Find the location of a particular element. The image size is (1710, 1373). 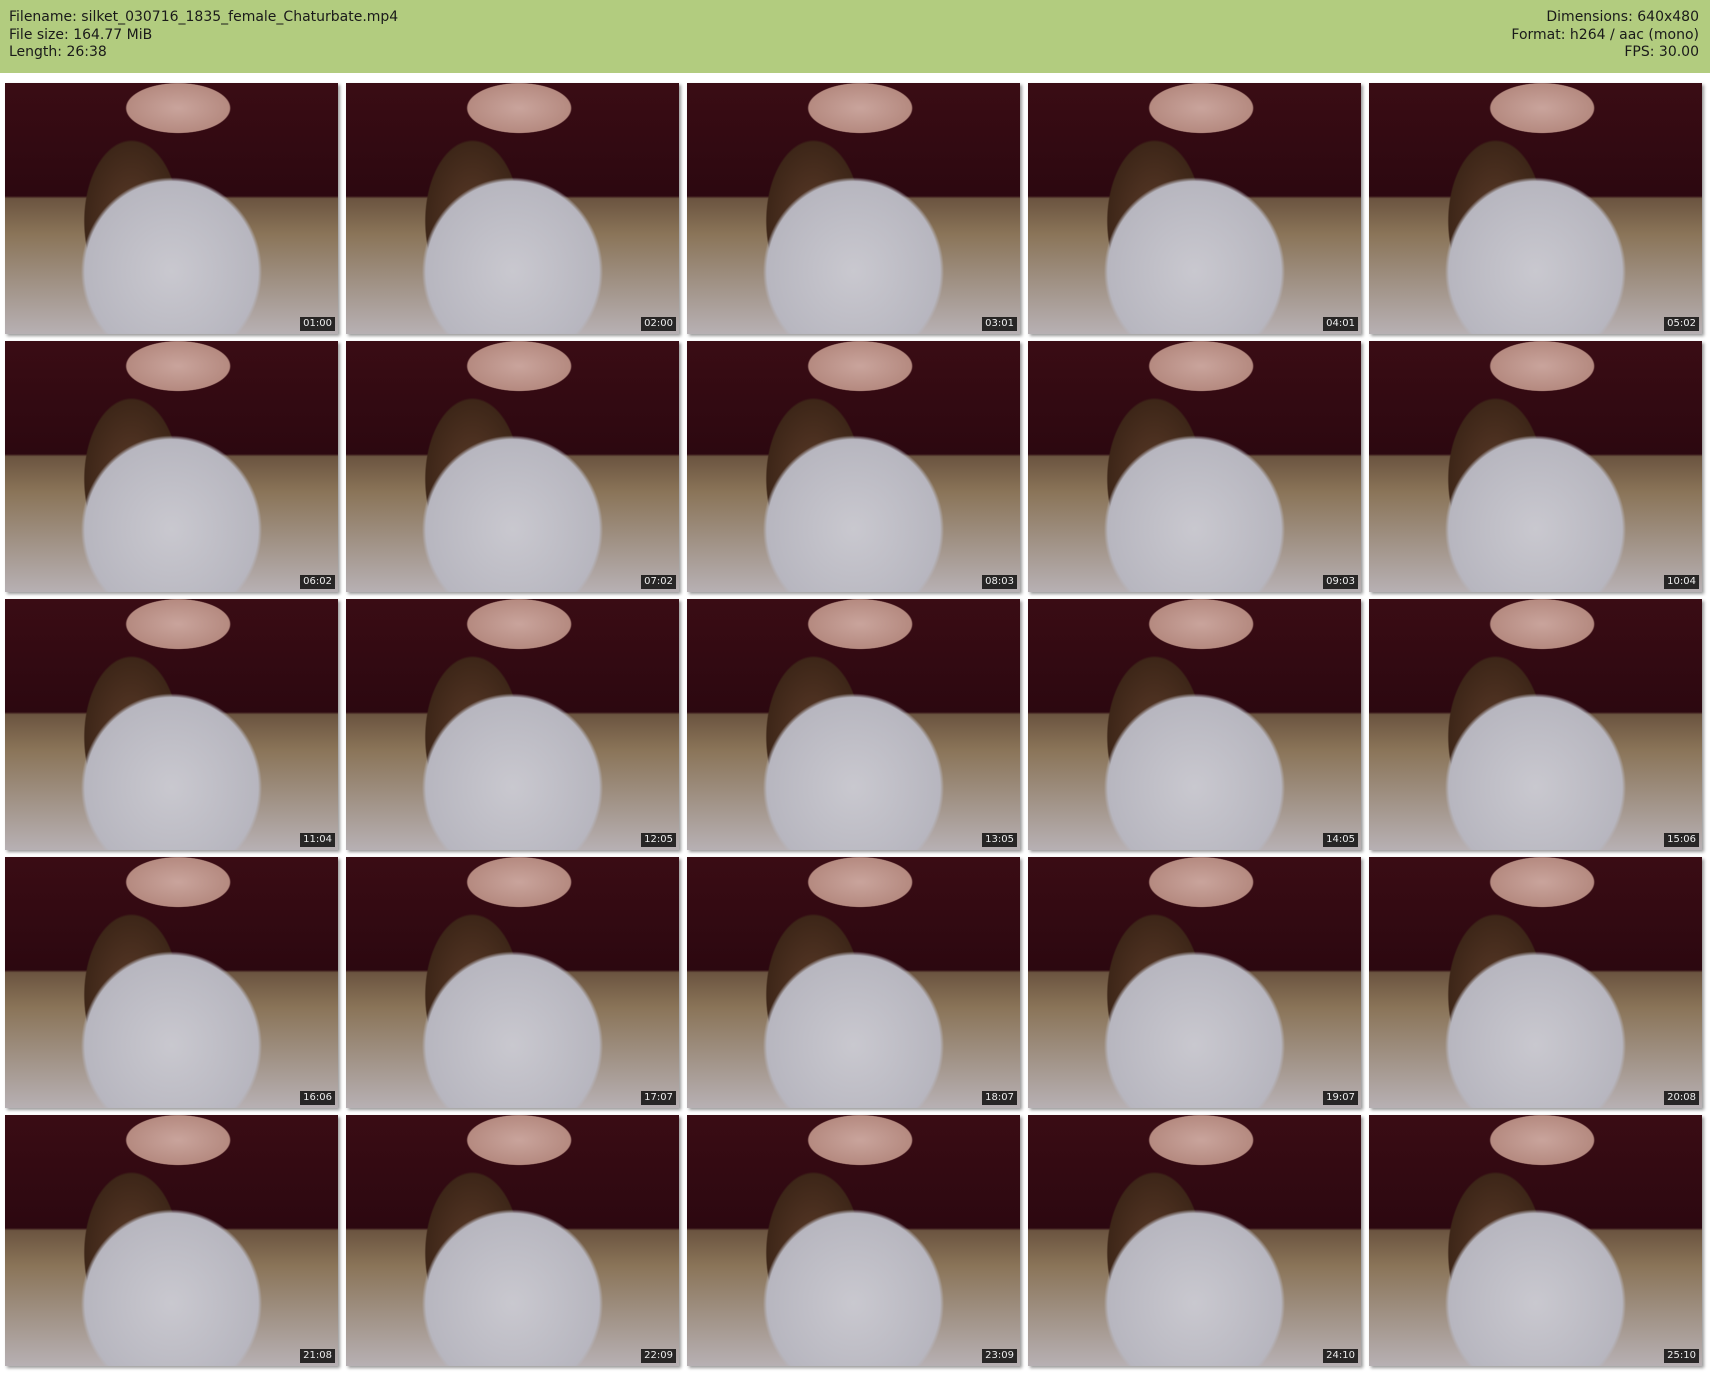

video-thumbnail: 04:01 is located at coordinates (1194, 208).